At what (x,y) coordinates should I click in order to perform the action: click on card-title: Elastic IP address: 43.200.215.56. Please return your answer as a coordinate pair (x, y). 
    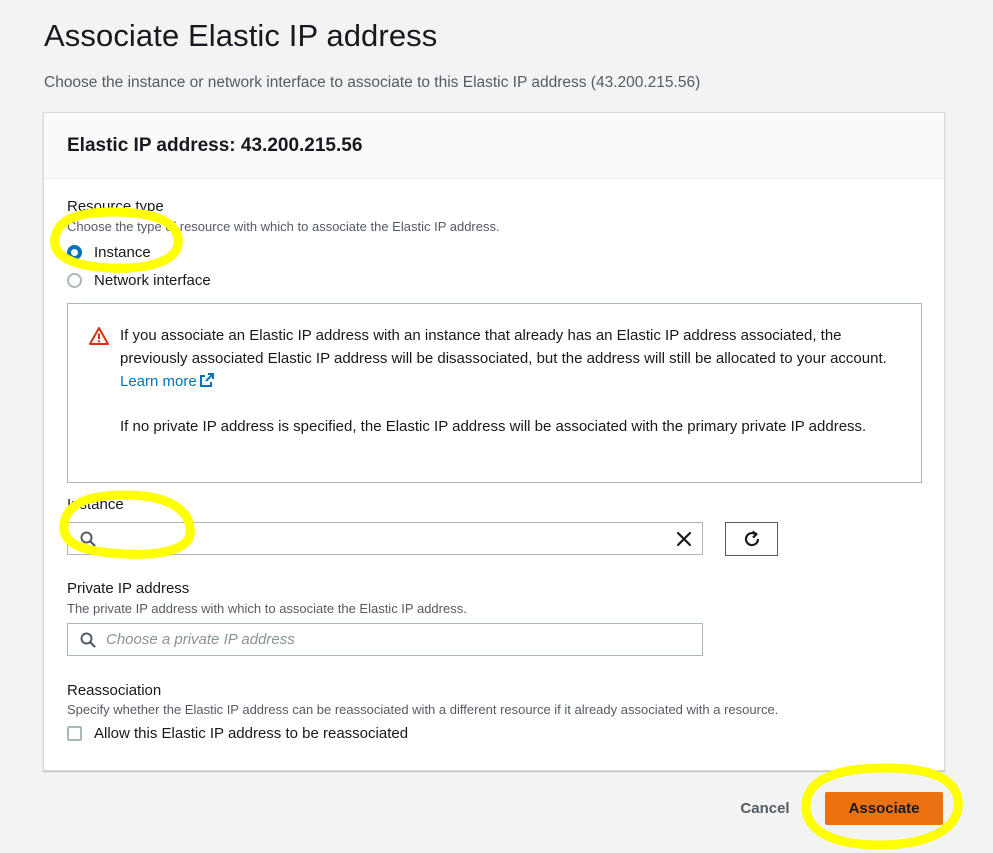
    Looking at the image, I should click on (215, 145).